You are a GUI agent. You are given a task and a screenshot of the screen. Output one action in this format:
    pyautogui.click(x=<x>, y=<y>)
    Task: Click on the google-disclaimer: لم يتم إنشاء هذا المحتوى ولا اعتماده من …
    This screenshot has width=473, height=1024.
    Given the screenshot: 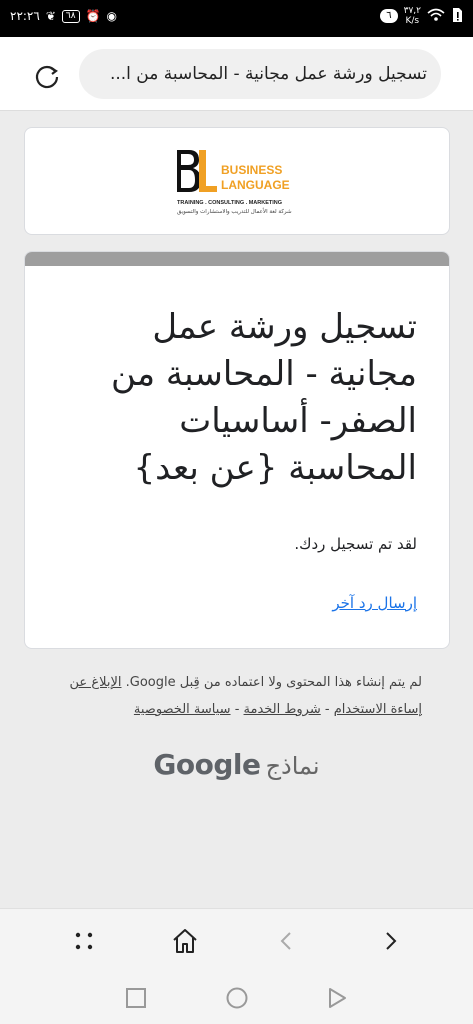 What is the action you would take?
    pyautogui.click(x=231, y=696)
    